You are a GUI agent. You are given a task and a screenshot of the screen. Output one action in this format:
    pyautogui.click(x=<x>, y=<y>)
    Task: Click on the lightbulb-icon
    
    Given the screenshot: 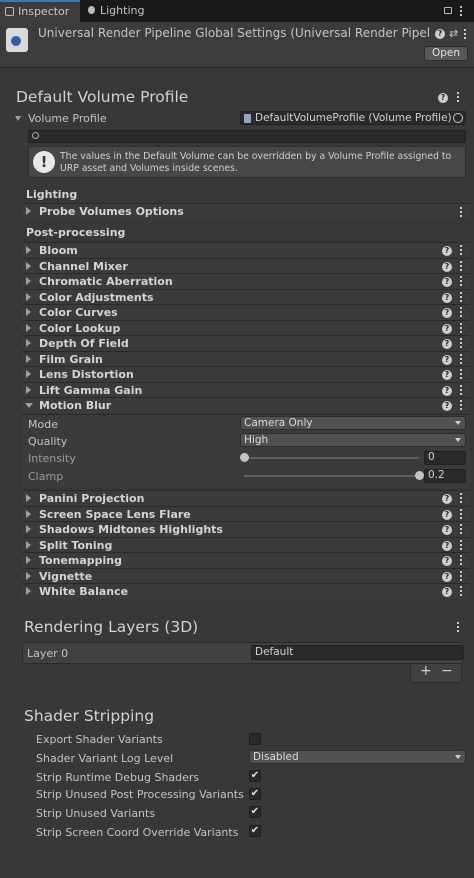 What is the action you would take?
    pyautogui.click(x=91, y=10)
    